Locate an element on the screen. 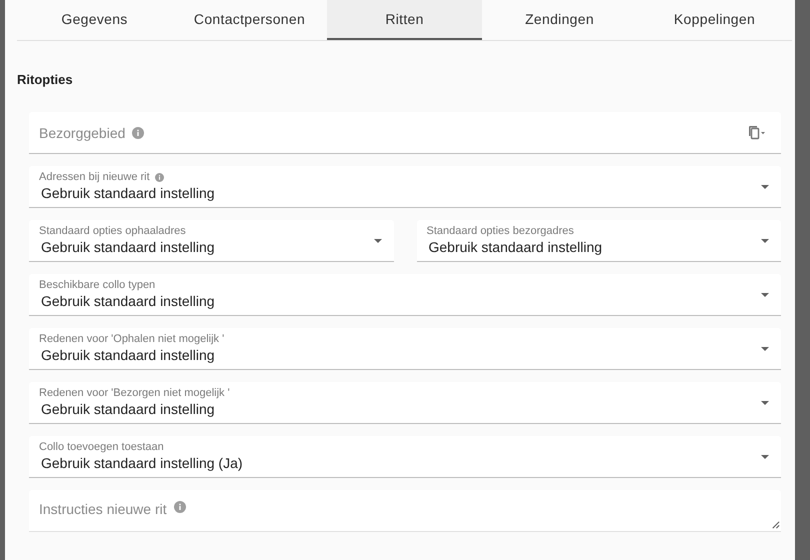 The height and width of the screenshot is (560, 810). select-field: Standaard opties ophaaladres Gebruik standaard instelling is located at coordinates (211, 241).